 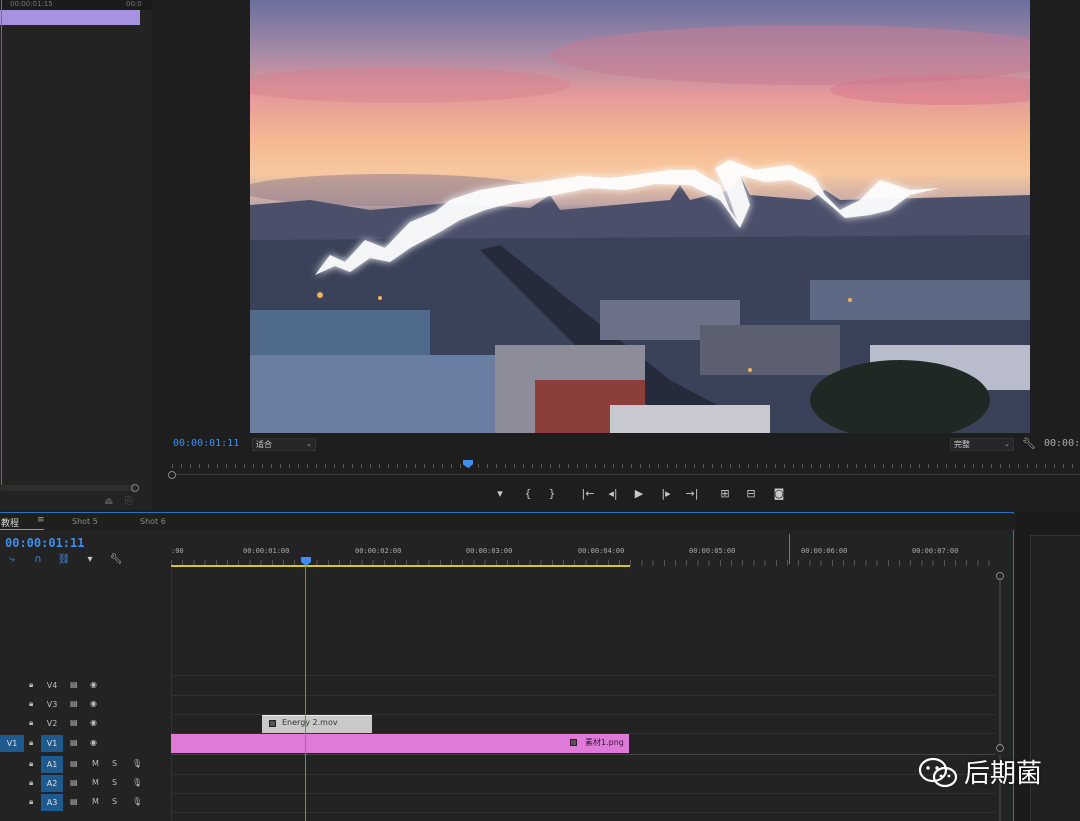 I want to click on playback-quality-select: 完整 ⌄, so click(x=982, y=444).